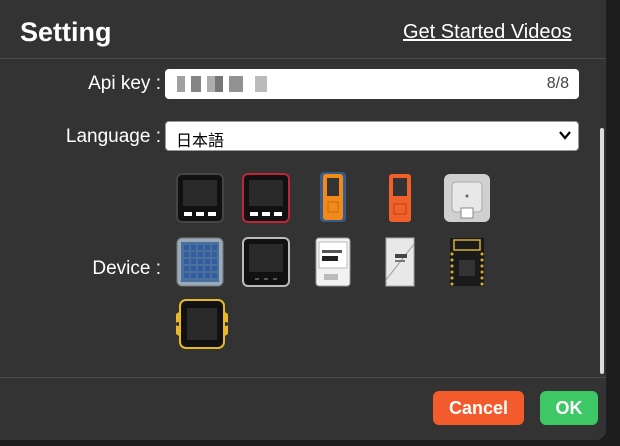 This screenshot has width=620, height=446. I want to click on coreink-icon, so click(333, 262).